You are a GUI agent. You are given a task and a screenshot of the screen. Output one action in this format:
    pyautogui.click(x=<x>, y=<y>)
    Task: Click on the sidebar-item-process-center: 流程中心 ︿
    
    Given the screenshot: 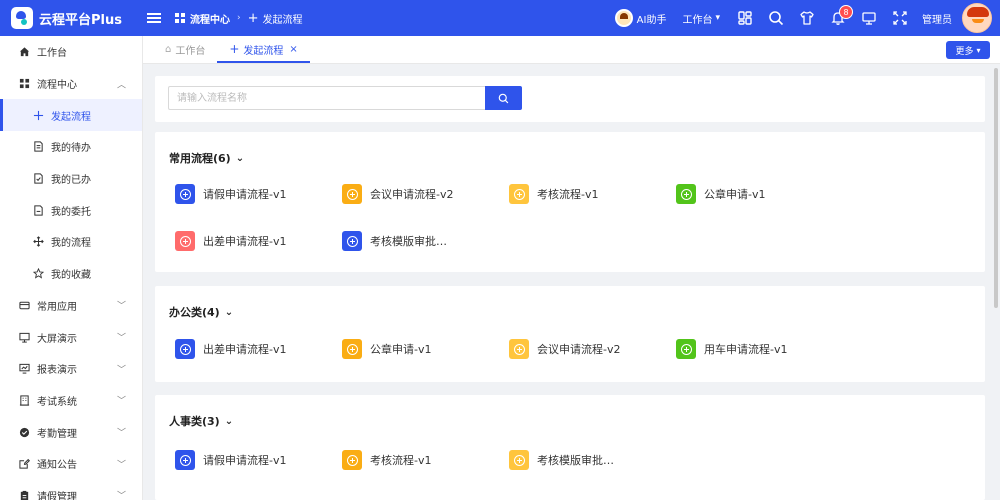 What is the action you would take?
    pyautogui.click(x=71, y=84)
    